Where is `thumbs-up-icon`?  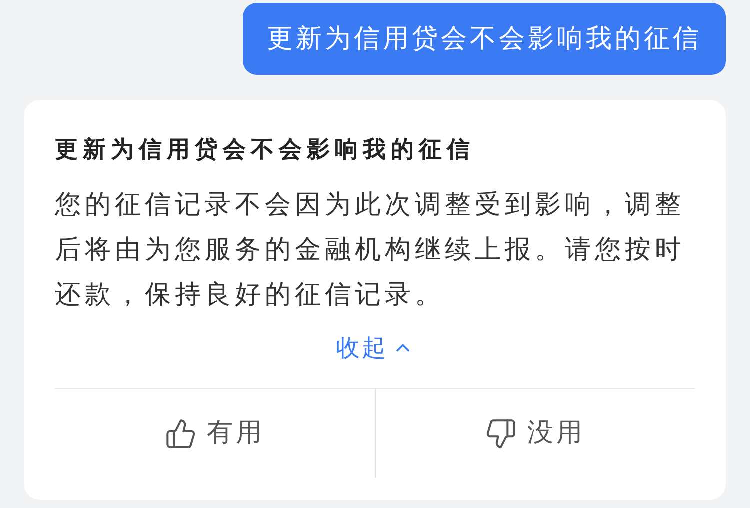
thumbs-up-icon is located at coordinates (180, 434).